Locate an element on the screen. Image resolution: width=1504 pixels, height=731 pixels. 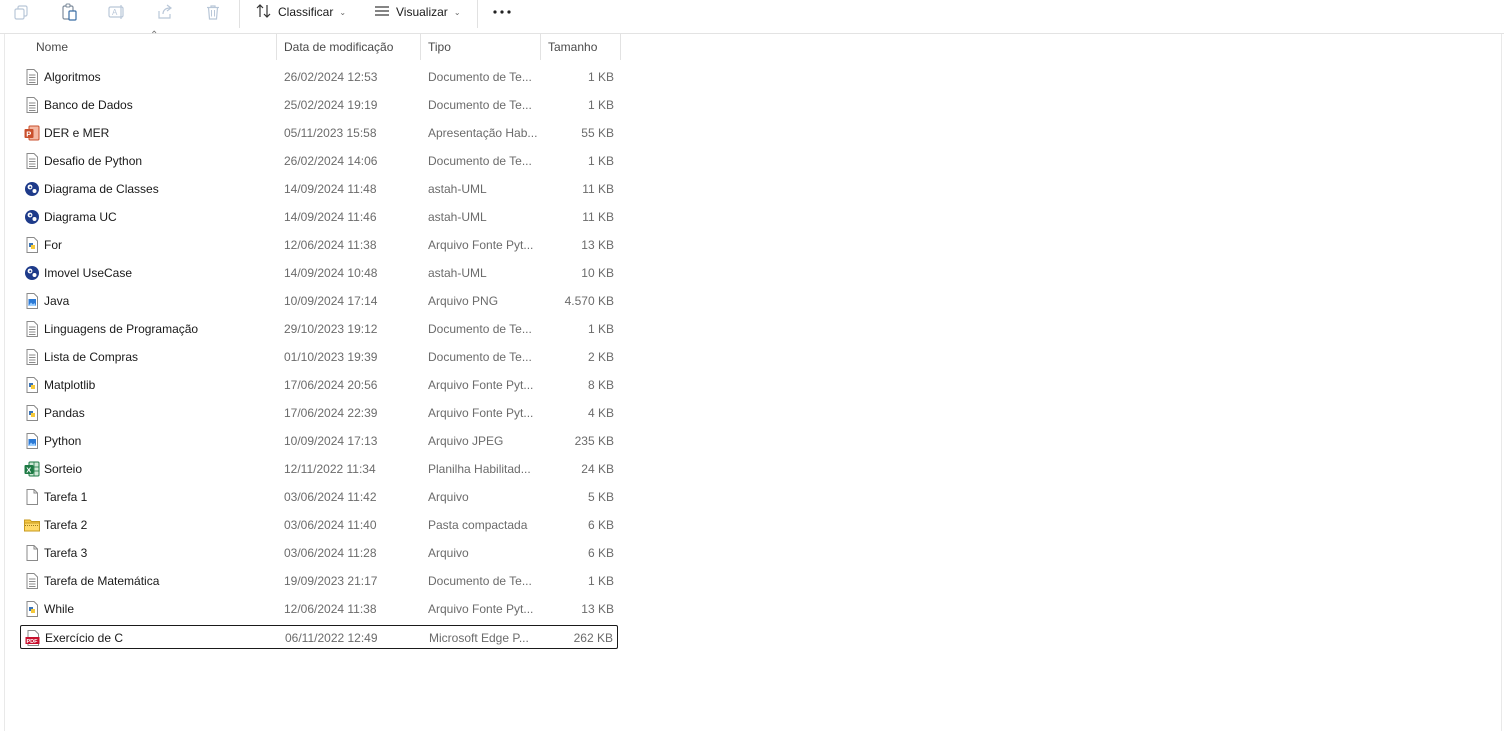
file-name: Java is located at coordinates (57, 301).